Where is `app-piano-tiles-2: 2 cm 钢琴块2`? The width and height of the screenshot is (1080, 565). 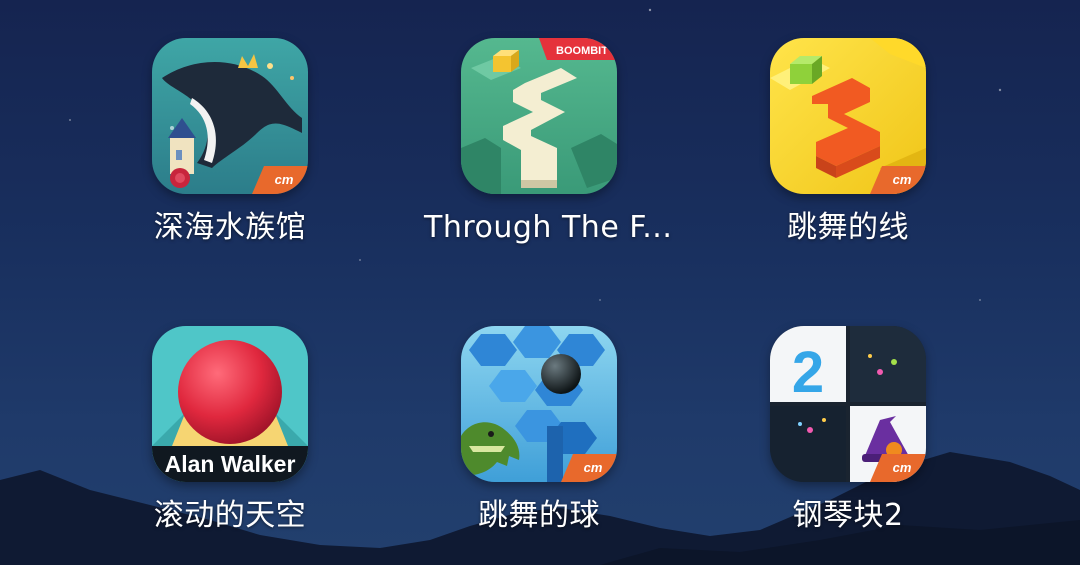 app-piano-tiles-2: 2 cm 钢琴块2 is located at coordinates (848, 441).